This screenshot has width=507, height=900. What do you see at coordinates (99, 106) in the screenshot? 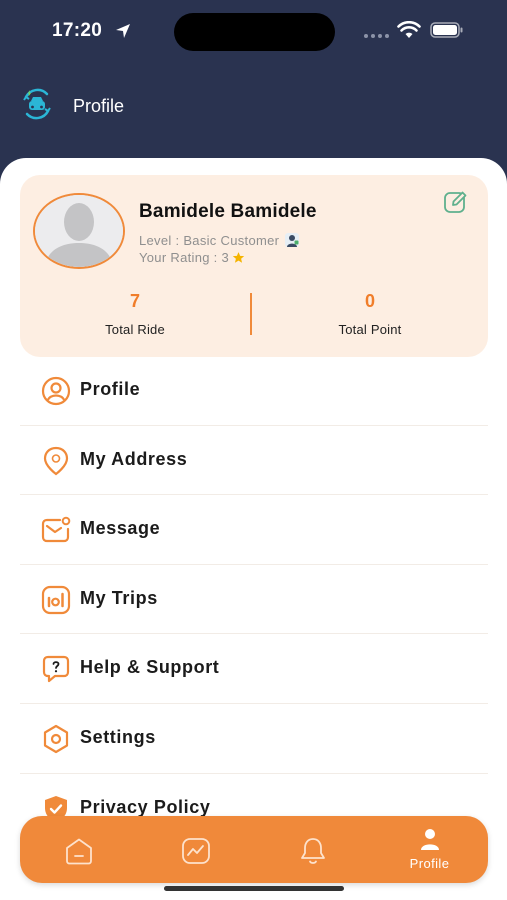
I see `page-title: Profile` at bounding box center [99, 106].